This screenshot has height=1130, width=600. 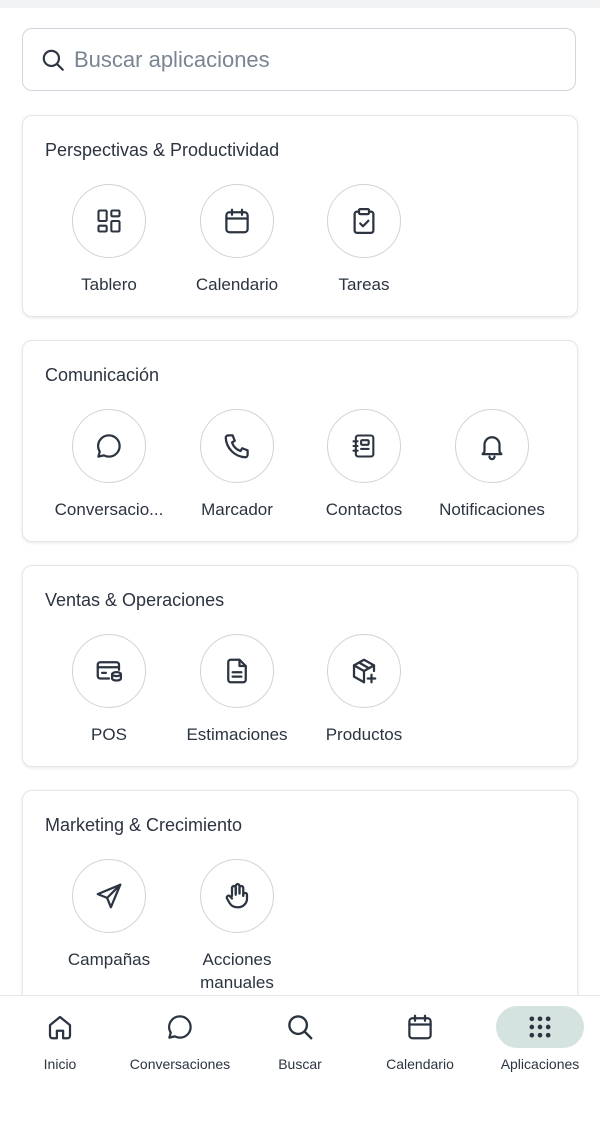 What do you see at coordinates (180, 1043) in the screenshot?
I see `nav-conversaciones: Conversaciones` at bounding box center [180, 1043].